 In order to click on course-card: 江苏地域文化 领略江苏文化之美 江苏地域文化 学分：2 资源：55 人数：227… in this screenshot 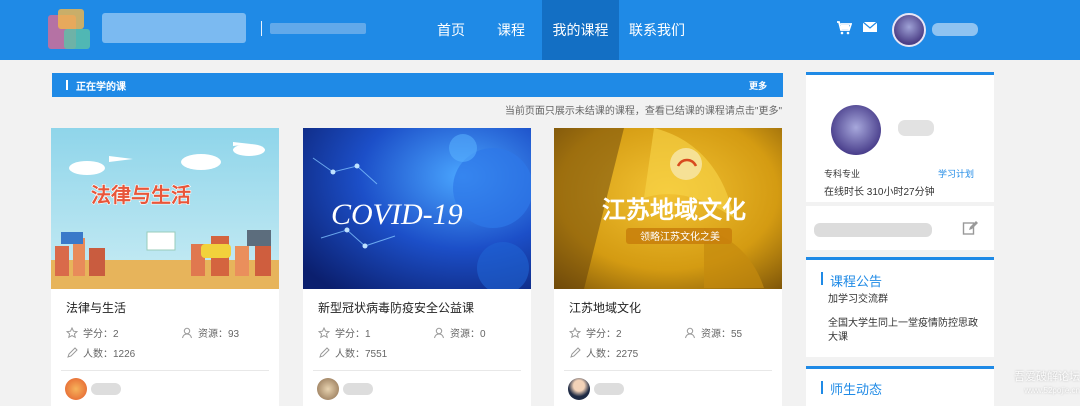, I will do `click(668, 267)`.